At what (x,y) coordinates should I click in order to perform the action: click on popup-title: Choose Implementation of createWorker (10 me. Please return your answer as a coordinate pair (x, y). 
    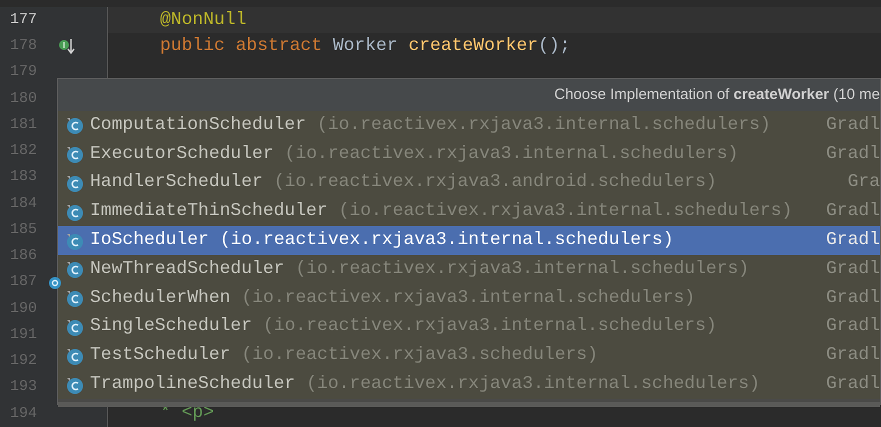
    Looking at the image, I should click on (717, 94).